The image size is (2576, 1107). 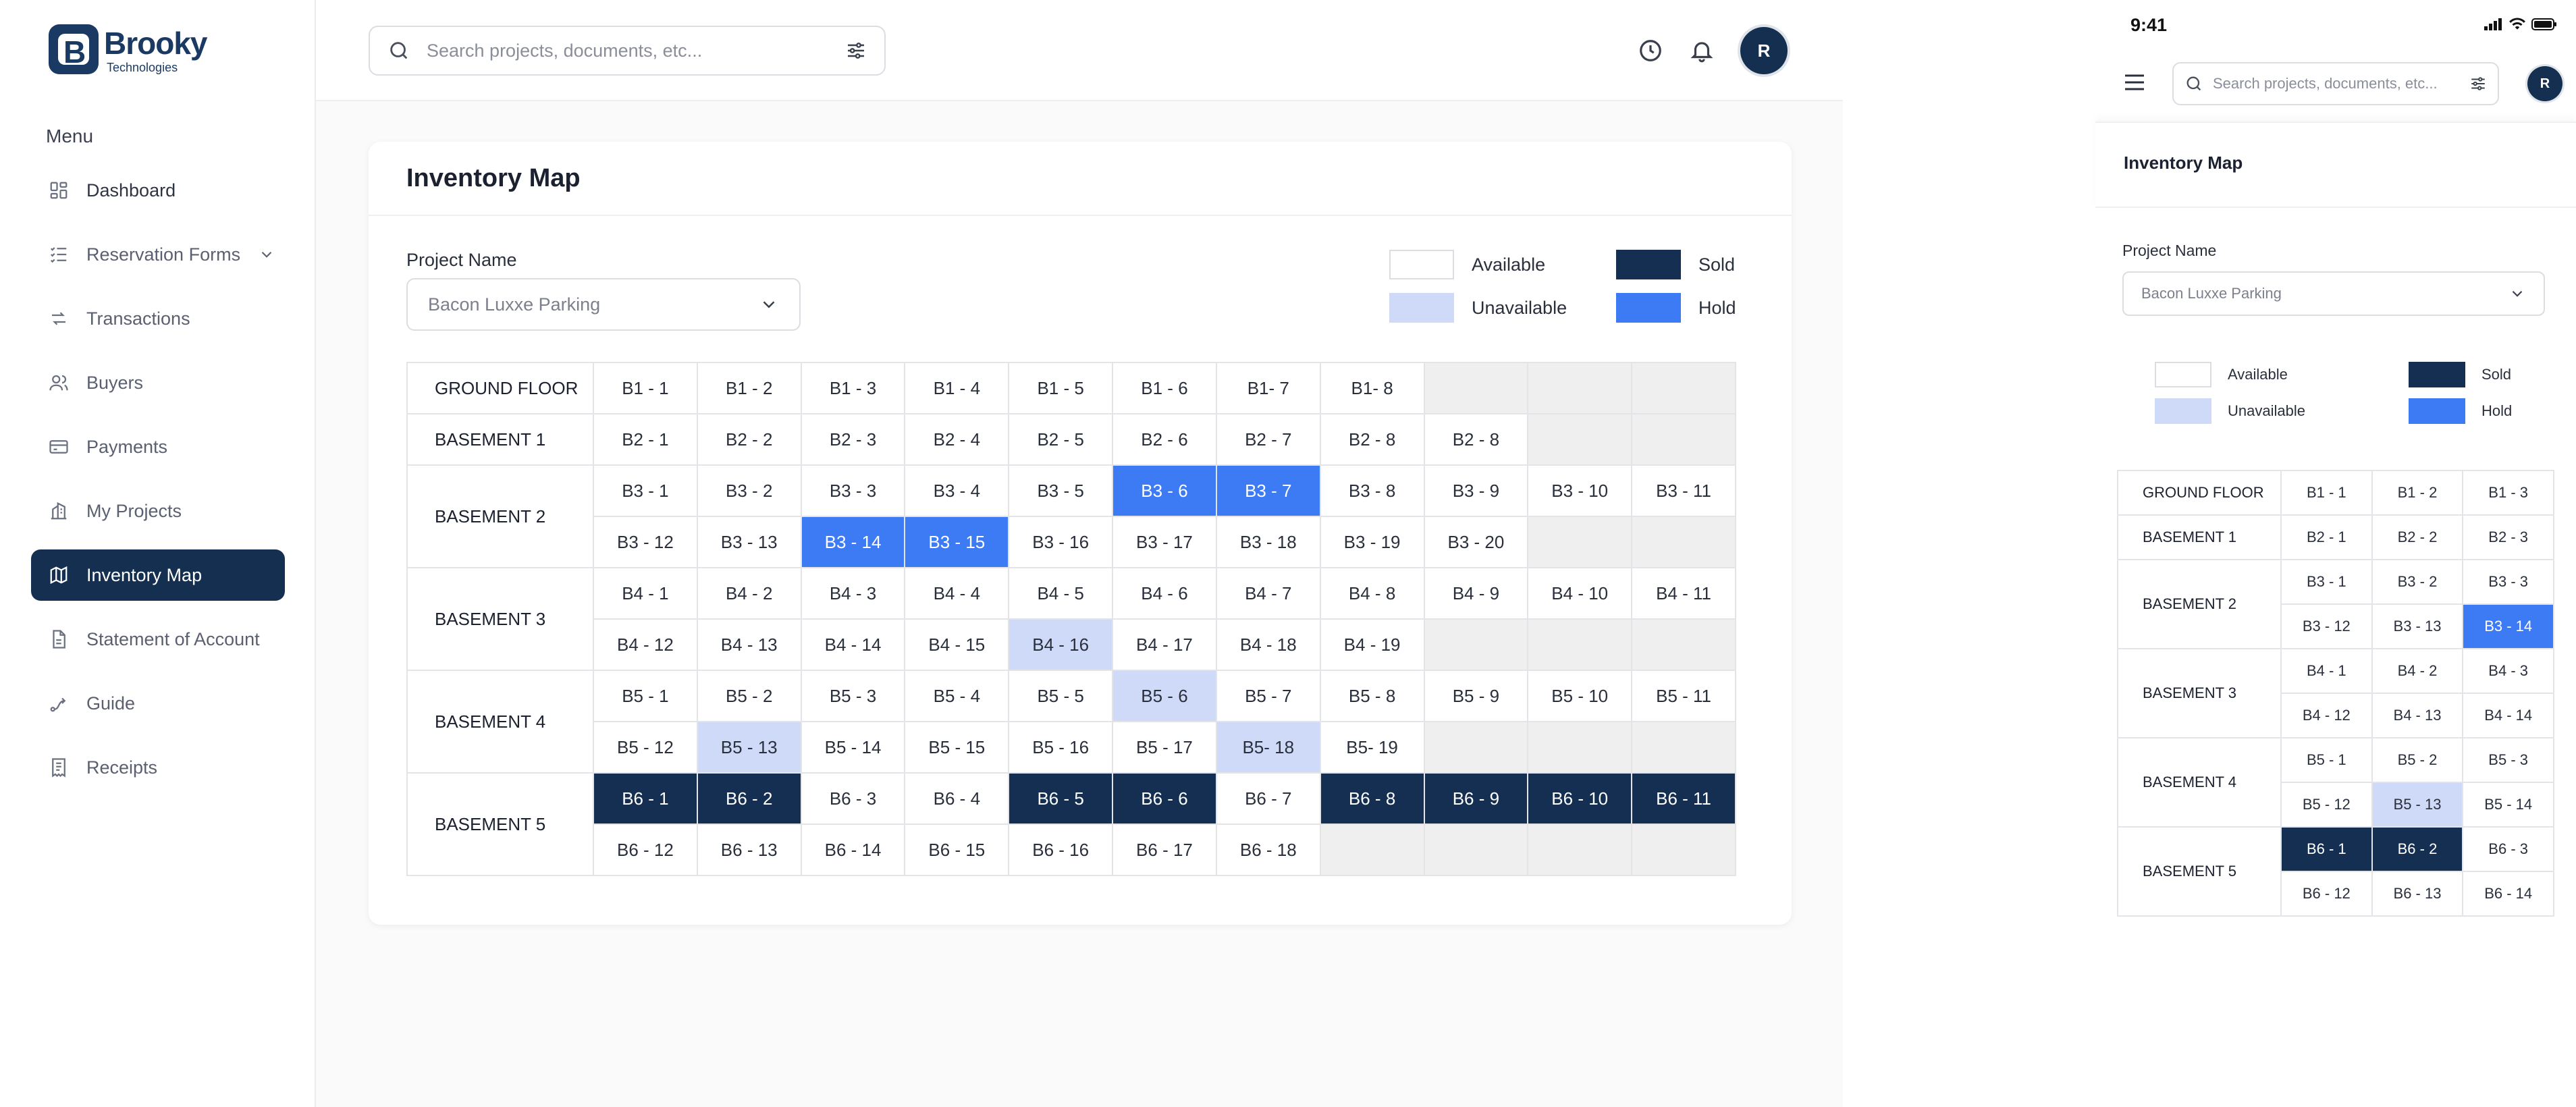 I want to click on parking-slot-hold: B3 - 15, so click(x=957, y=542).